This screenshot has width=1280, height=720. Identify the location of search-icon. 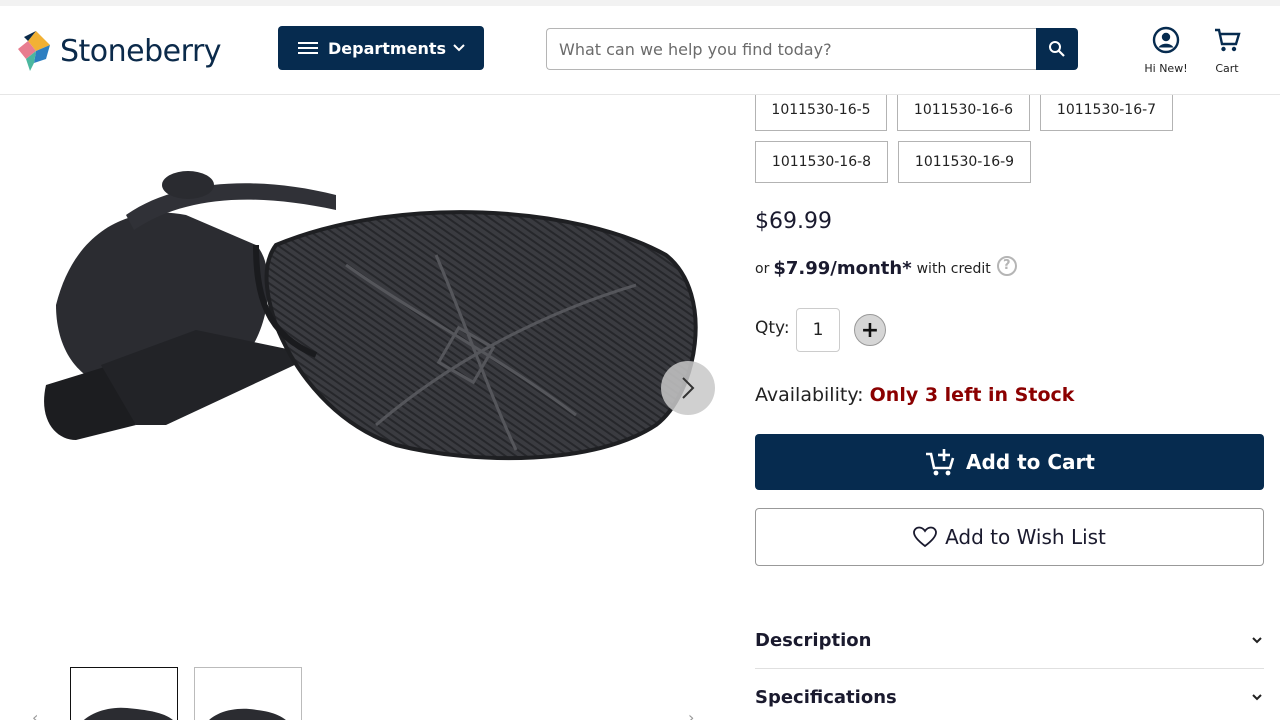
(1057, 49).